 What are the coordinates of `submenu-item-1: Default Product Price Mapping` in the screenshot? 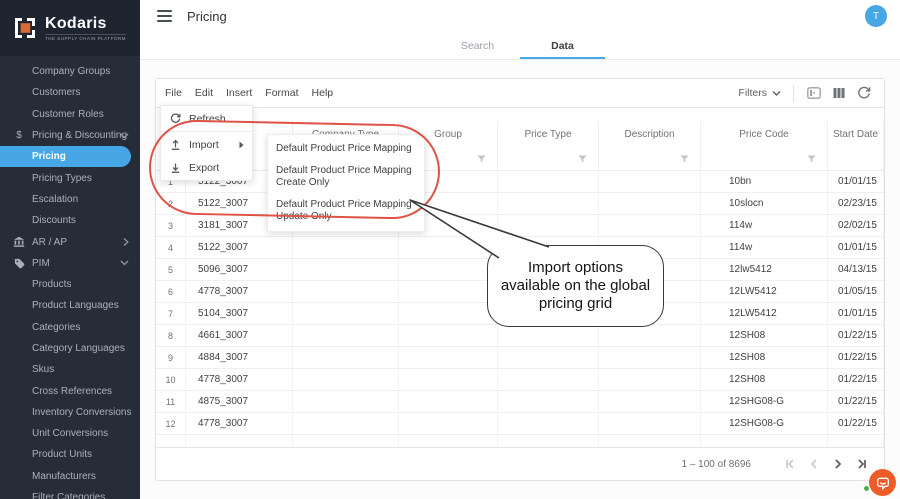 It's located at (346, 149).